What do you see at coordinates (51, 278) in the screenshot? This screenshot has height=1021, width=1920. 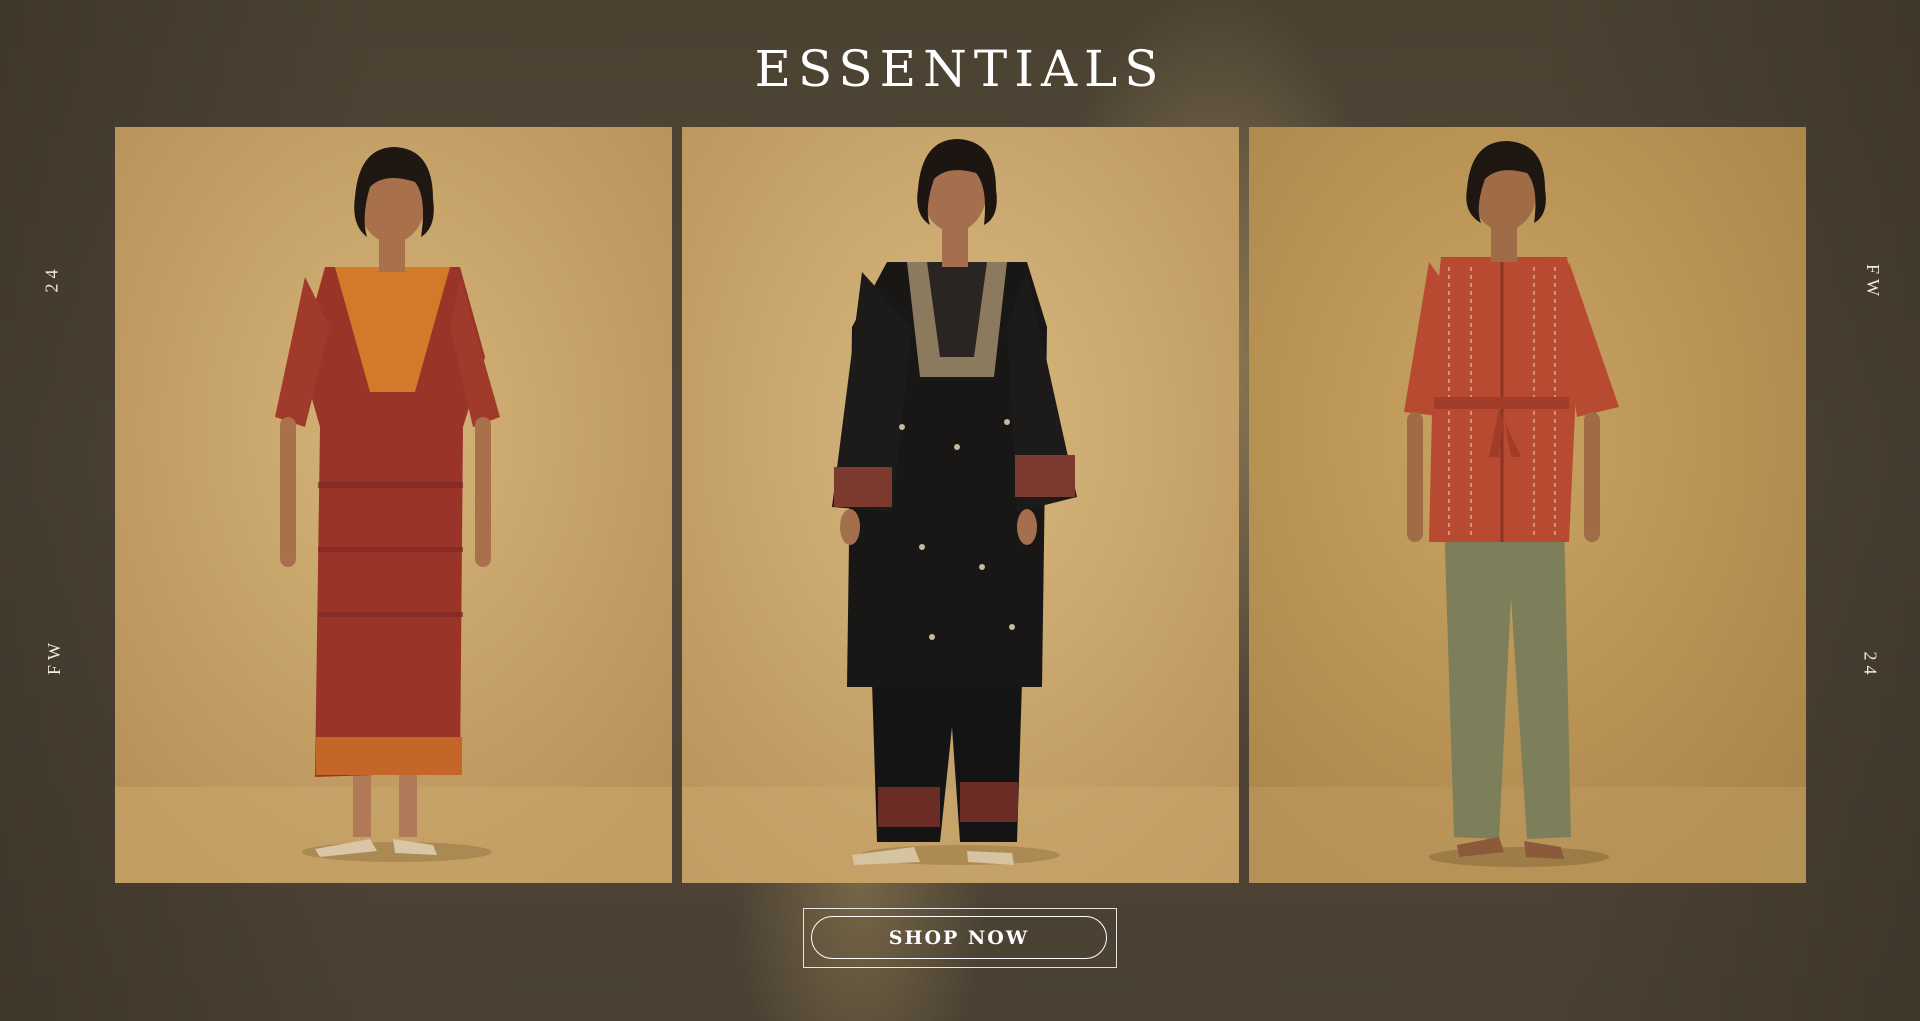 I see `side-label-left-top: 24` at bounding box center [51, 278].